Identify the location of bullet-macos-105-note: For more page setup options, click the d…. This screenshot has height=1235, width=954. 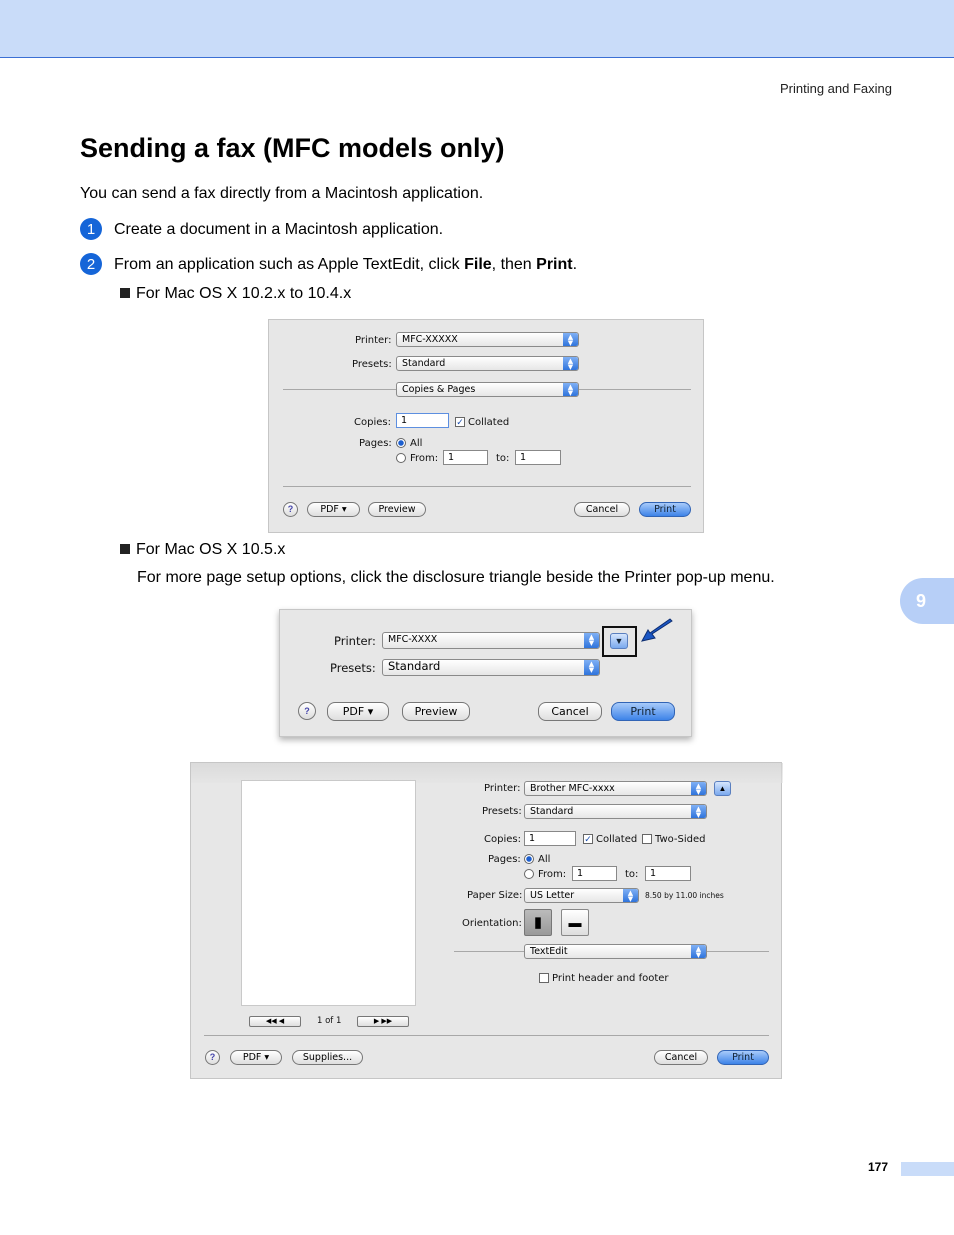
(456, 577).